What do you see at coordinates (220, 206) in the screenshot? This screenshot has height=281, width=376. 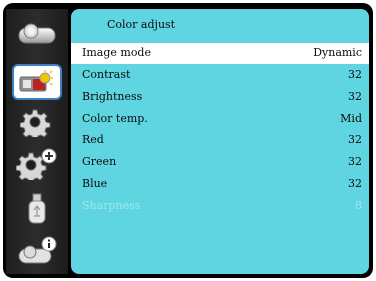 I see `menu-item-sharpness: Sharpness 8` at bounding box center [220, 206].